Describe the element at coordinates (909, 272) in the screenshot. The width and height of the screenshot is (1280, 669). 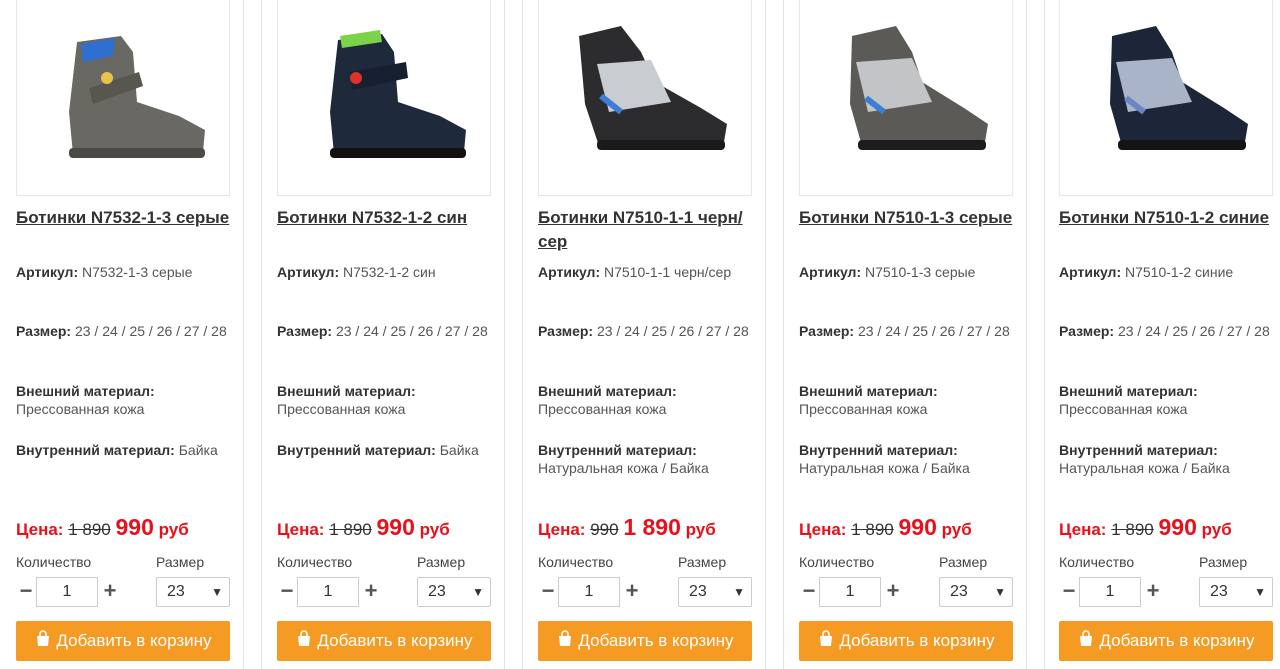
I see `article-row: Артикул: N7510-1-3 серые` at that location.